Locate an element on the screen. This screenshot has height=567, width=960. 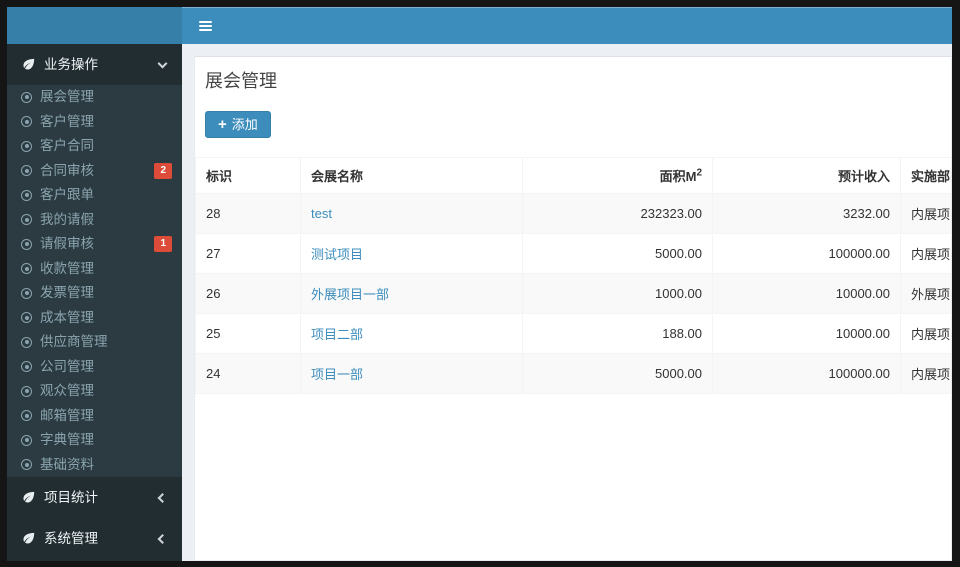
sidebar-item: 字典管理 is located at coordinates (94, 440).